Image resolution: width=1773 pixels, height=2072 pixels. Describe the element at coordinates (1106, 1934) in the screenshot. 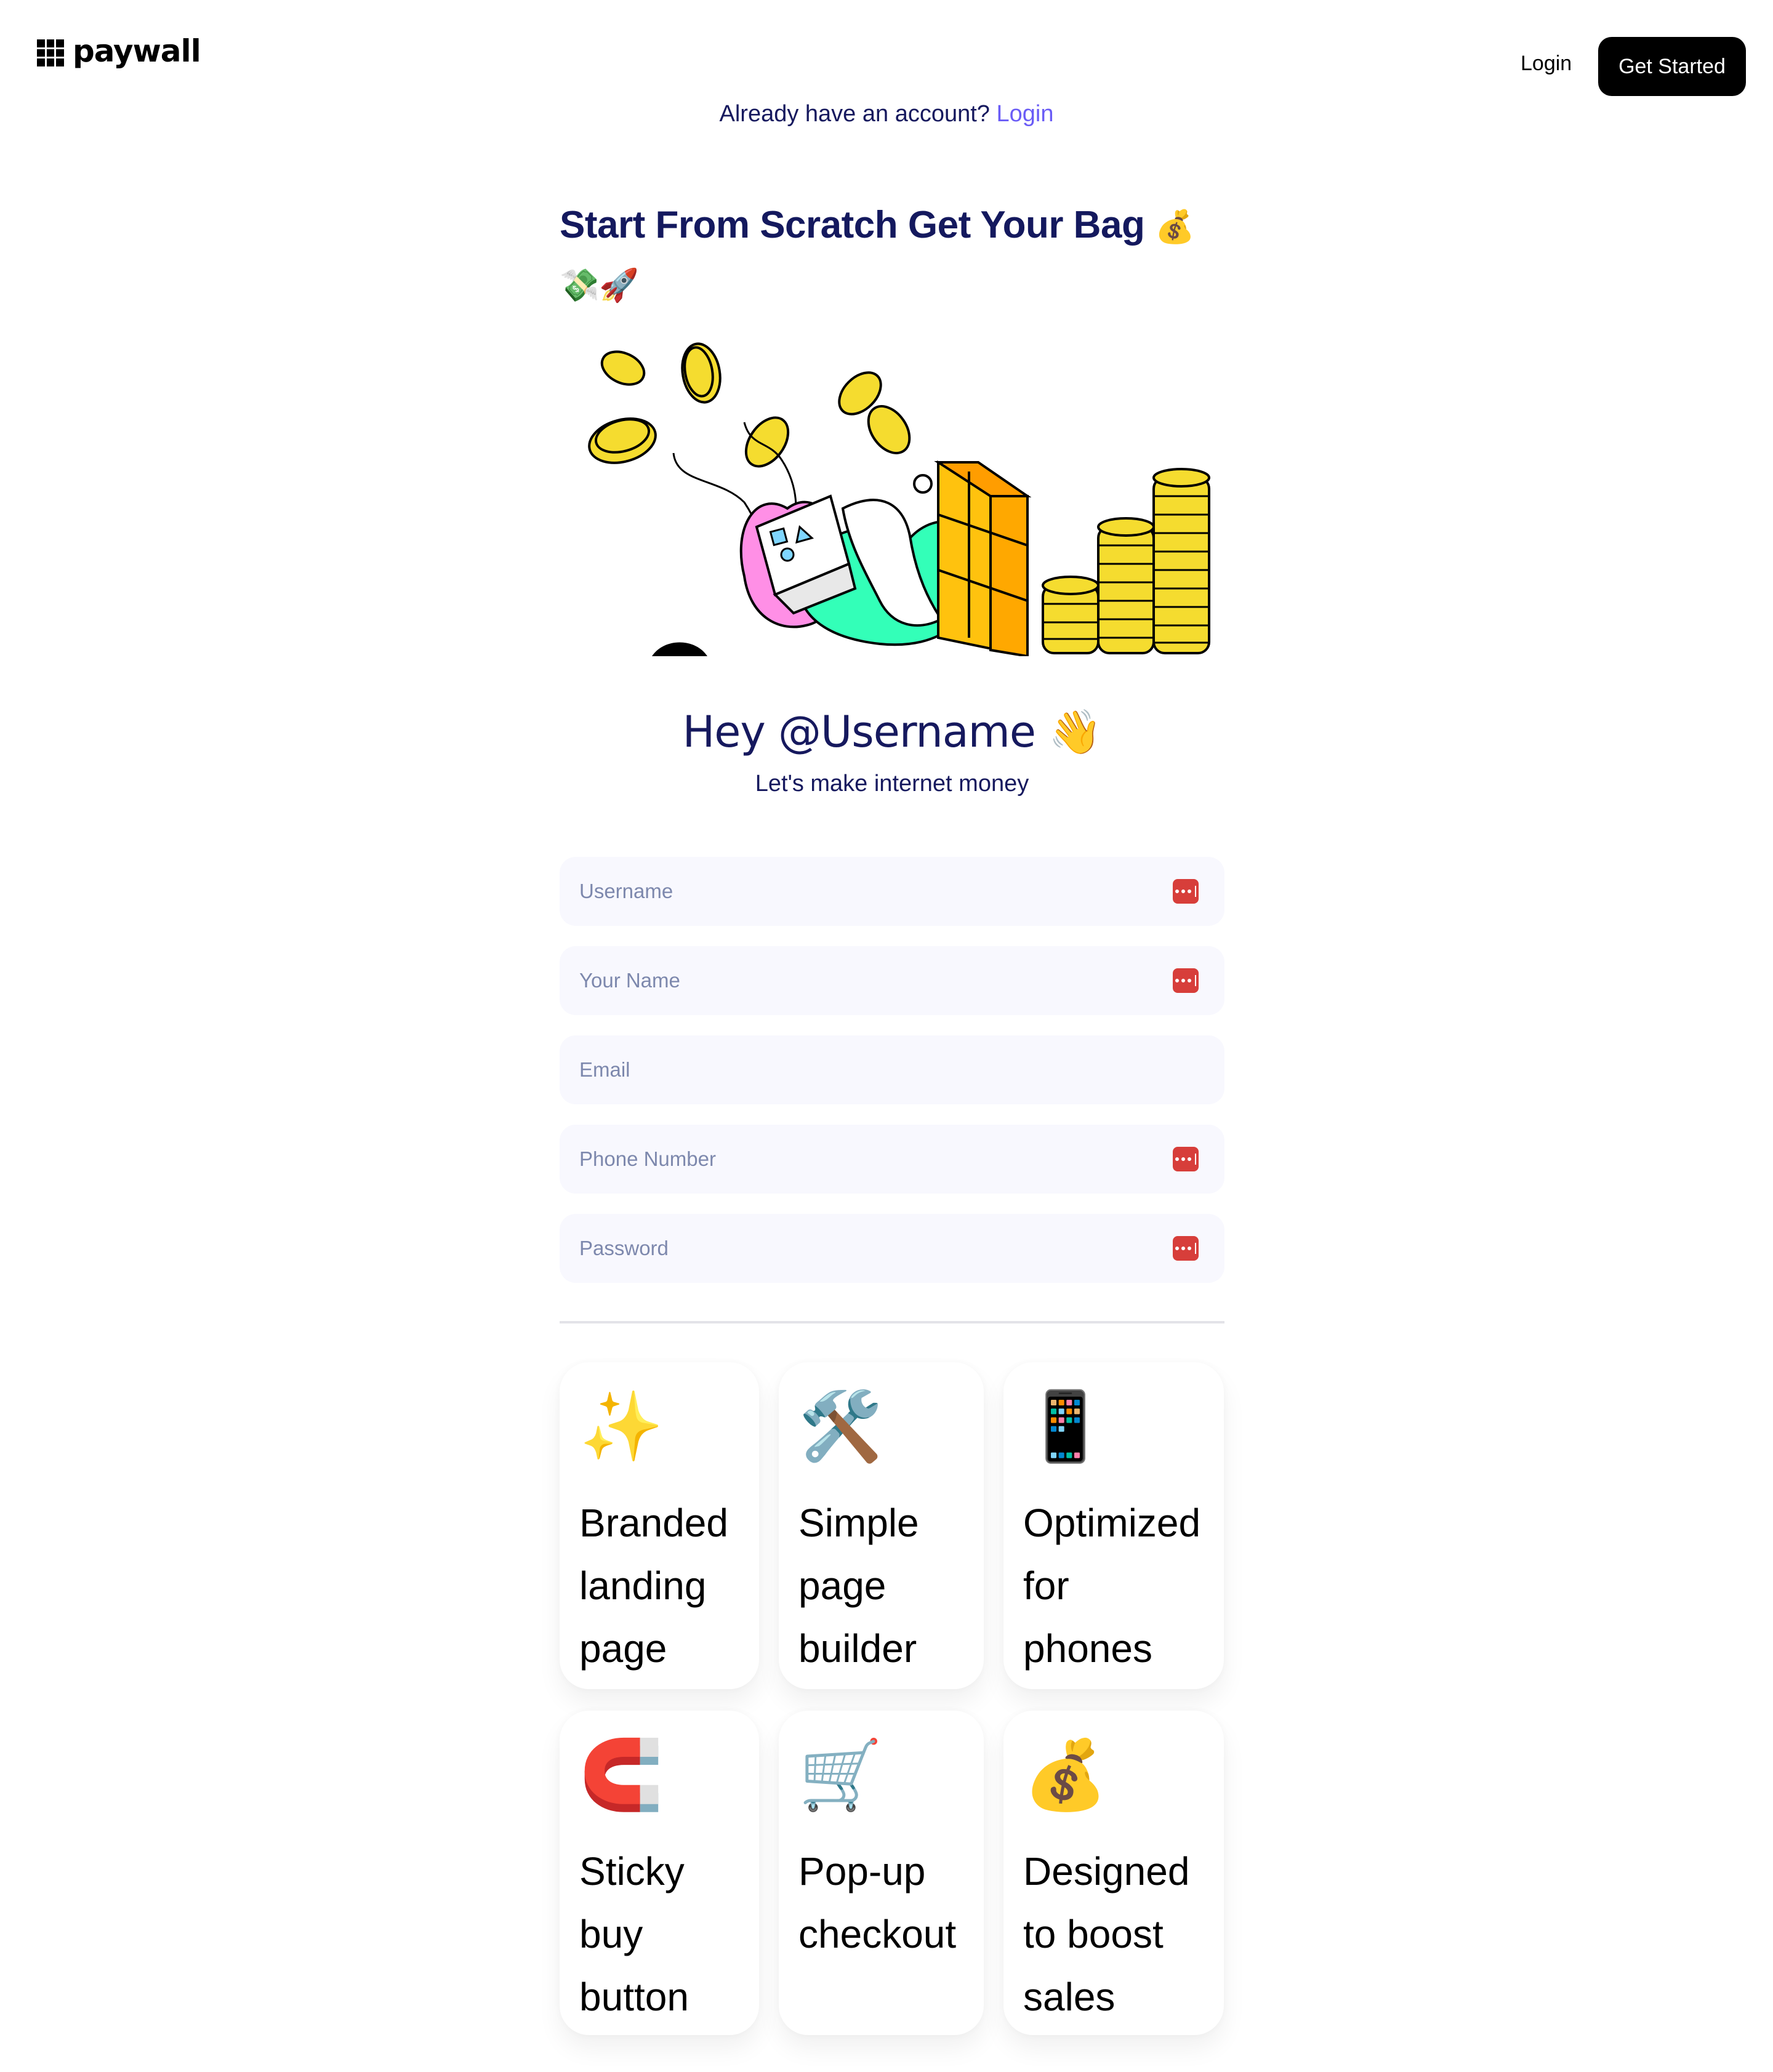

I see `feature-title: Designed to boost sales` at that location.